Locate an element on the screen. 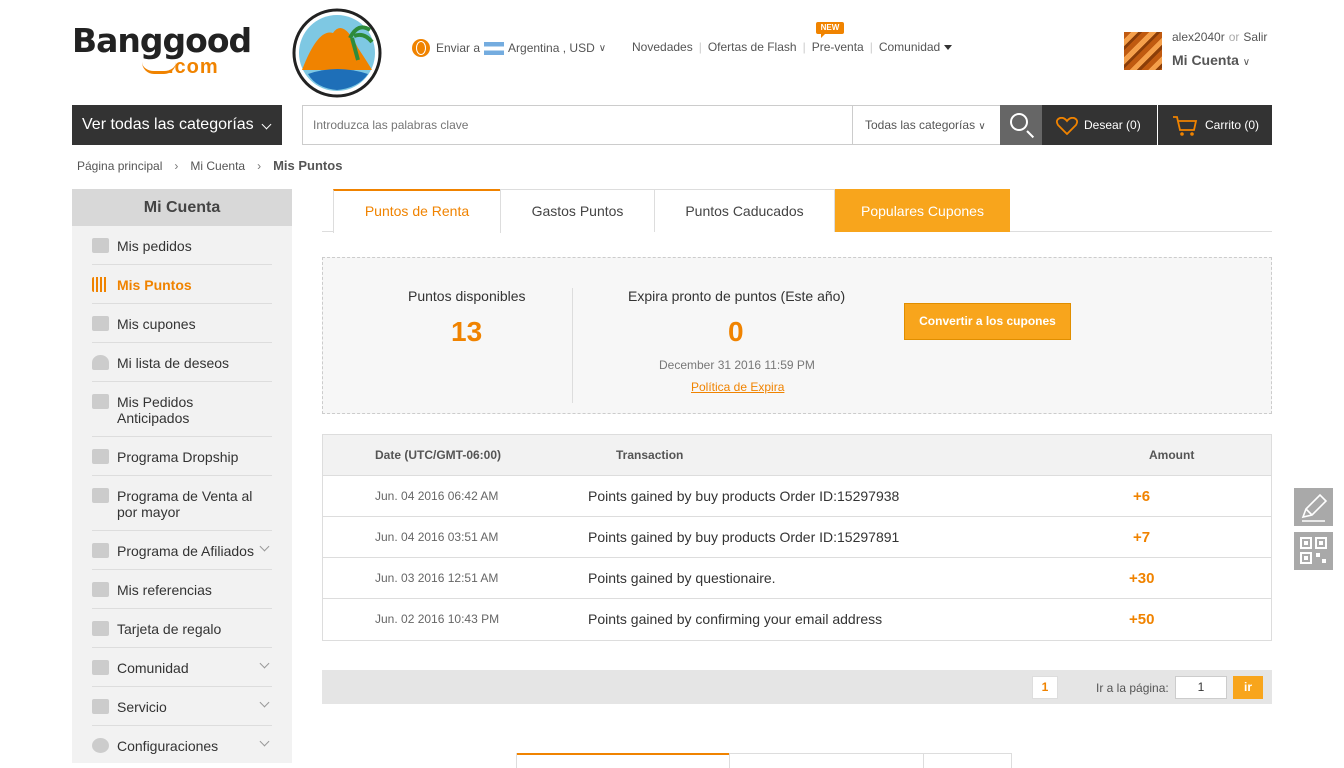  sidebar-item-preorders: Mis Pedidos Anticipados is located at coordinates (182, 409).